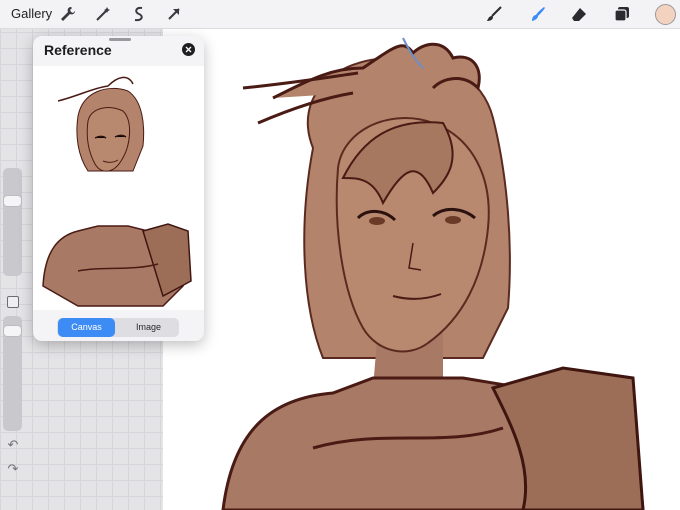 The image size is (680, 510). Describe the element at coordinates (13, 445) in the screenshot. I see `undo-icon: ↶` at that location.